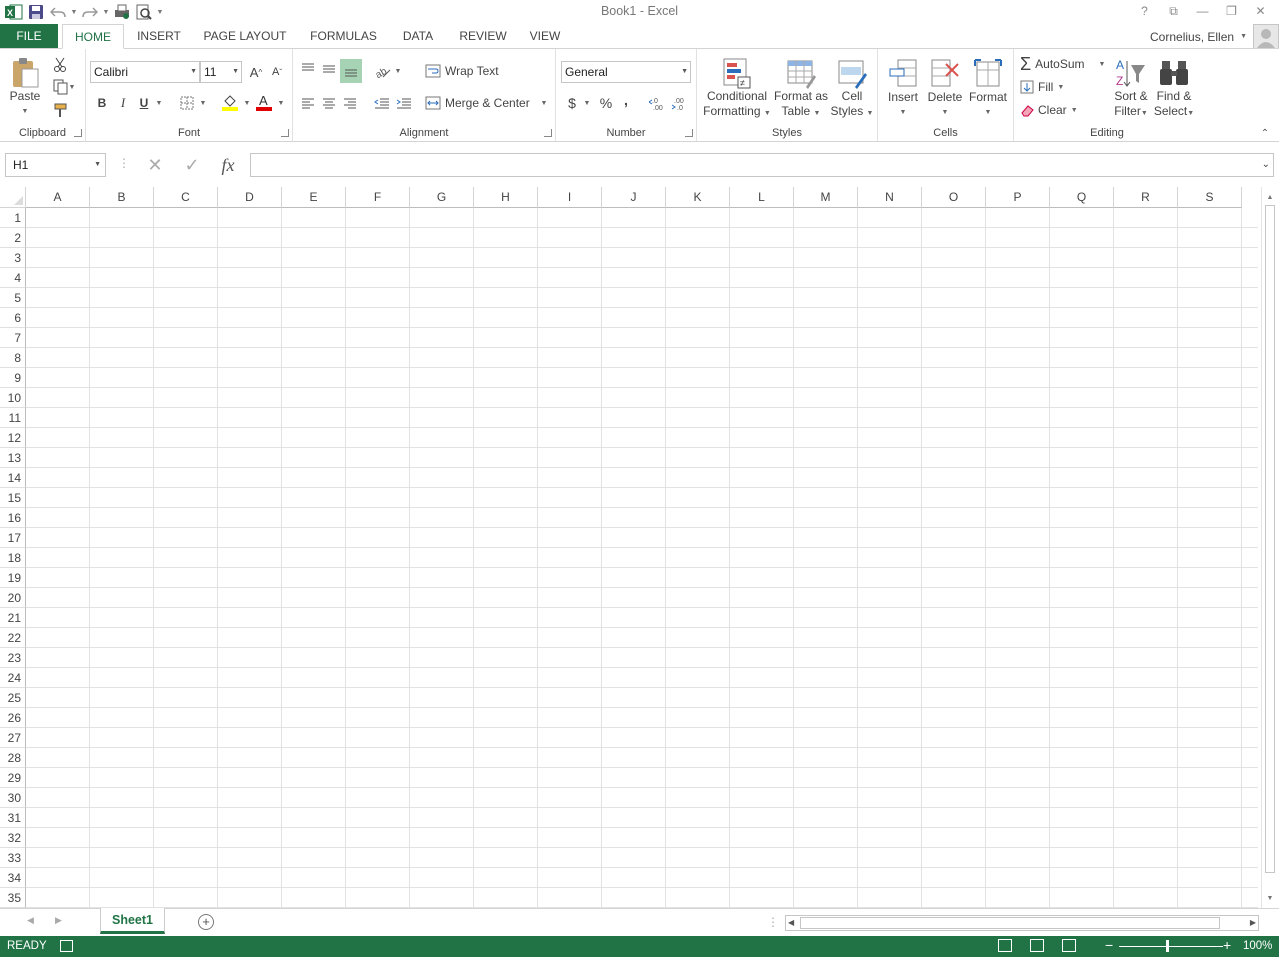  I want to click on tab-formulas: FORMULAS, so click(343, 36).